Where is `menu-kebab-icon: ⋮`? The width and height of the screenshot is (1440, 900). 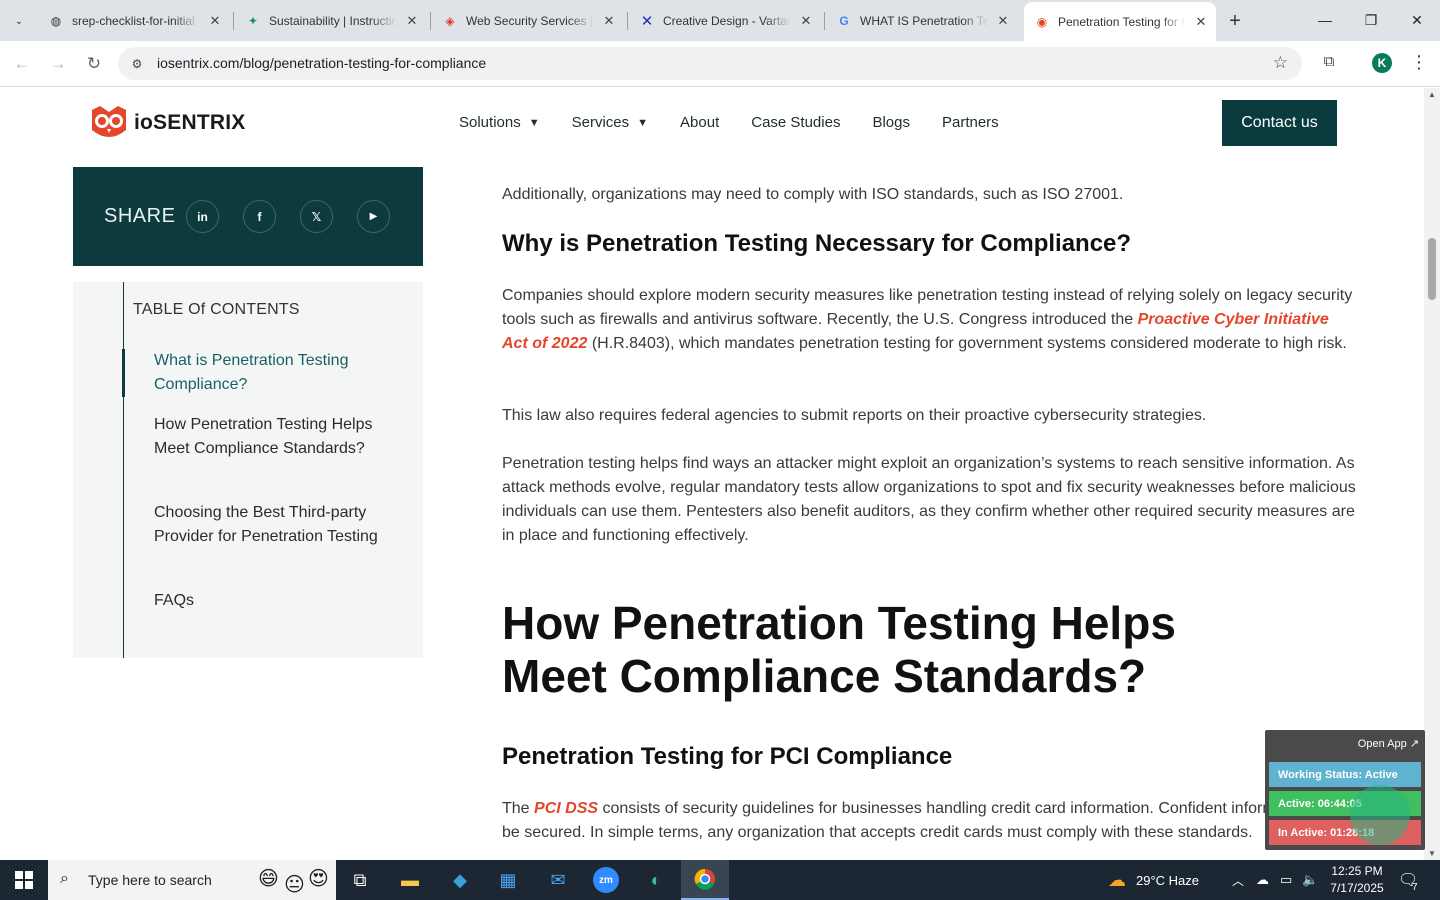 menu-kebab-icon: ⋮ is located at coordinates (1419, 62).